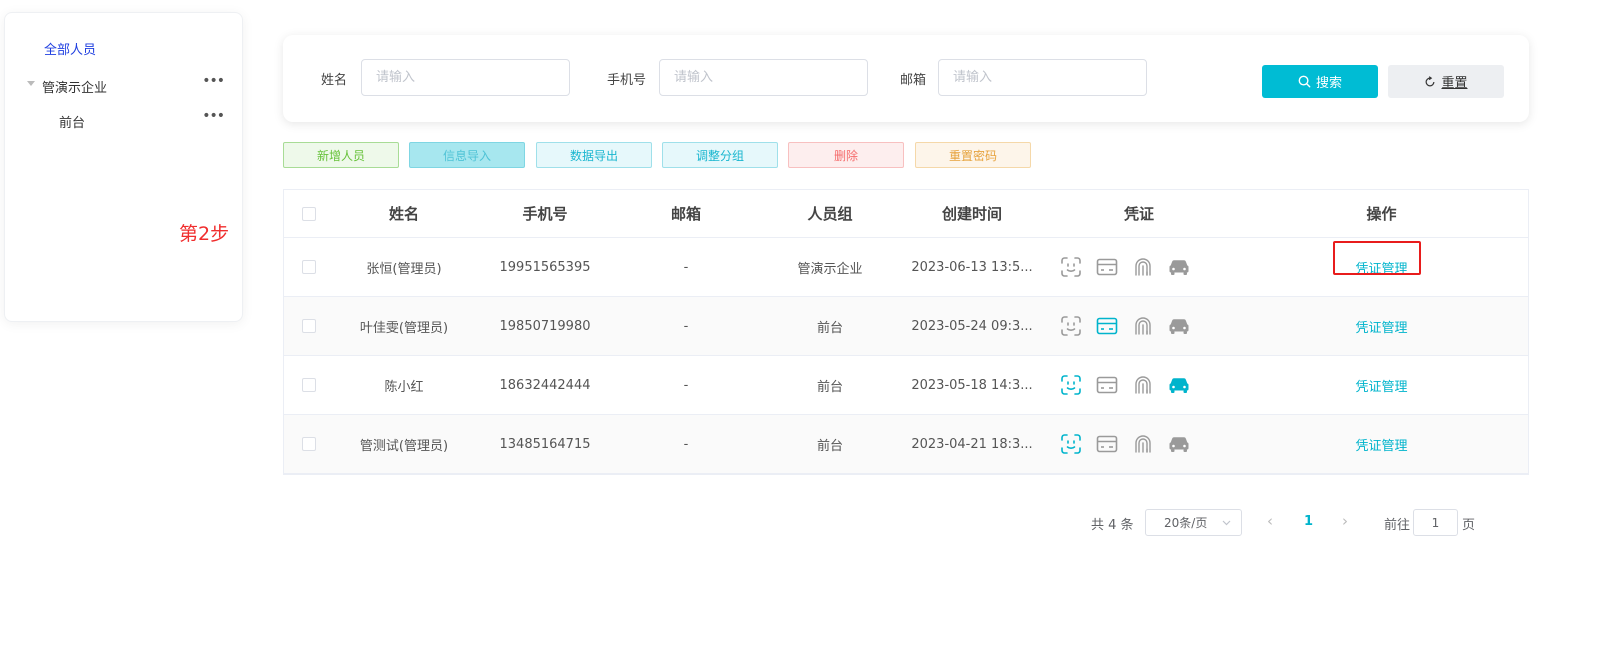 Image resolution: width=1613 pixels, height=646 pixels. I want to click on cell-name: 叶佳雯(管理员), so click(404, 328).